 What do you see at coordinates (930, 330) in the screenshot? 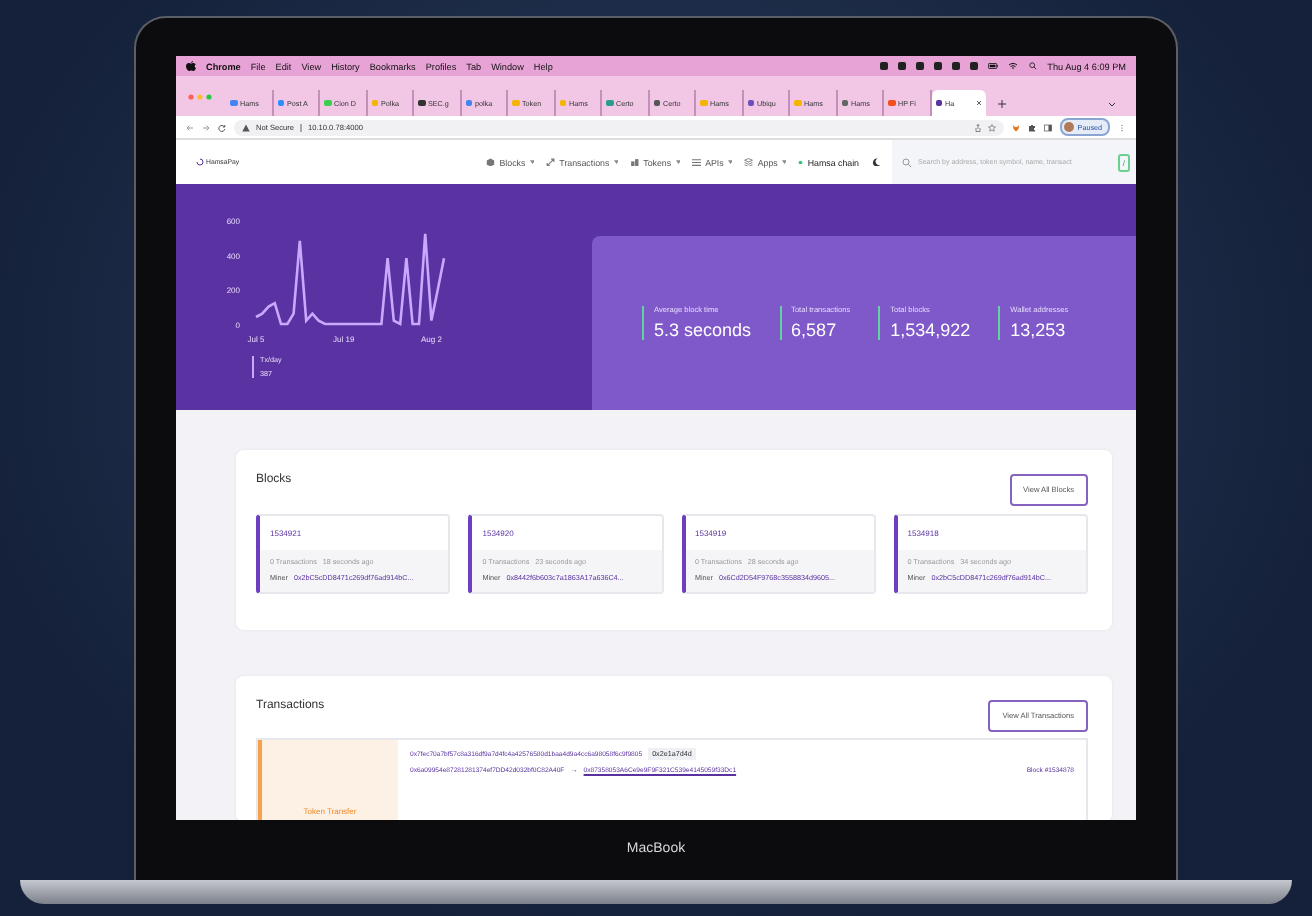
I see `stat-value: 1,534,922` at bounding box center [930, 330].